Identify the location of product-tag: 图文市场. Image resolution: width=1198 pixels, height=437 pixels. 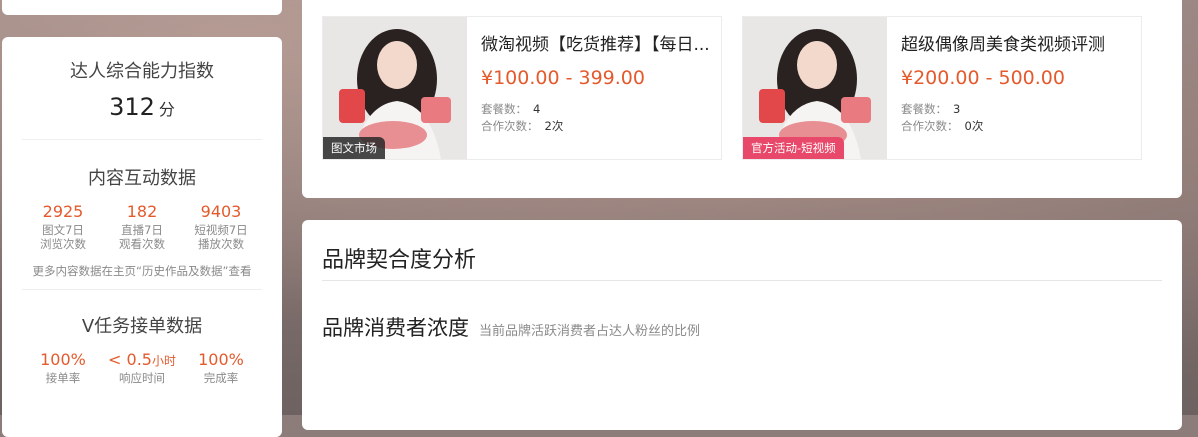
(354, 148).